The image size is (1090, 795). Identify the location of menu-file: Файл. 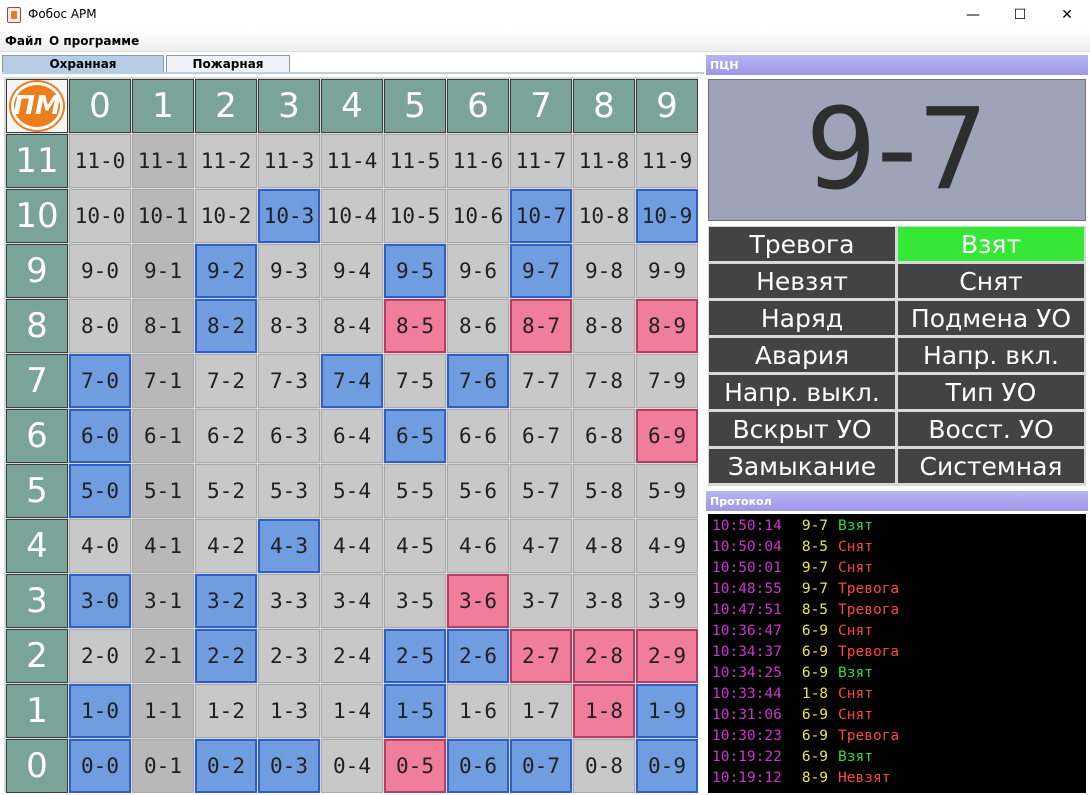
(23, 41).